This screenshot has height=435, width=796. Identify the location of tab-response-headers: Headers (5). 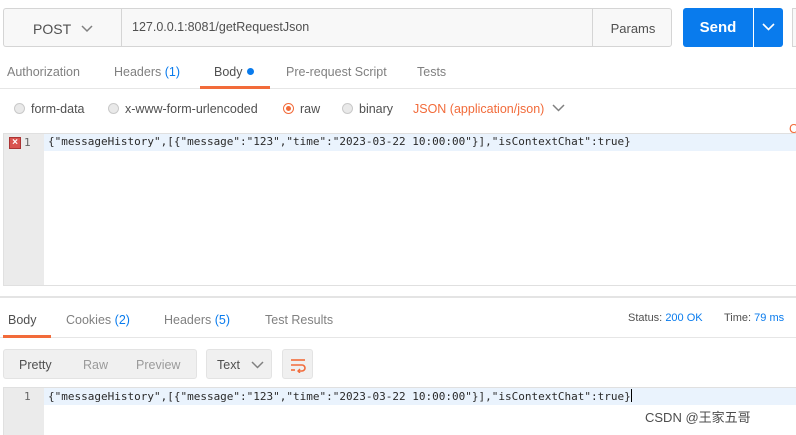
(197, 320).